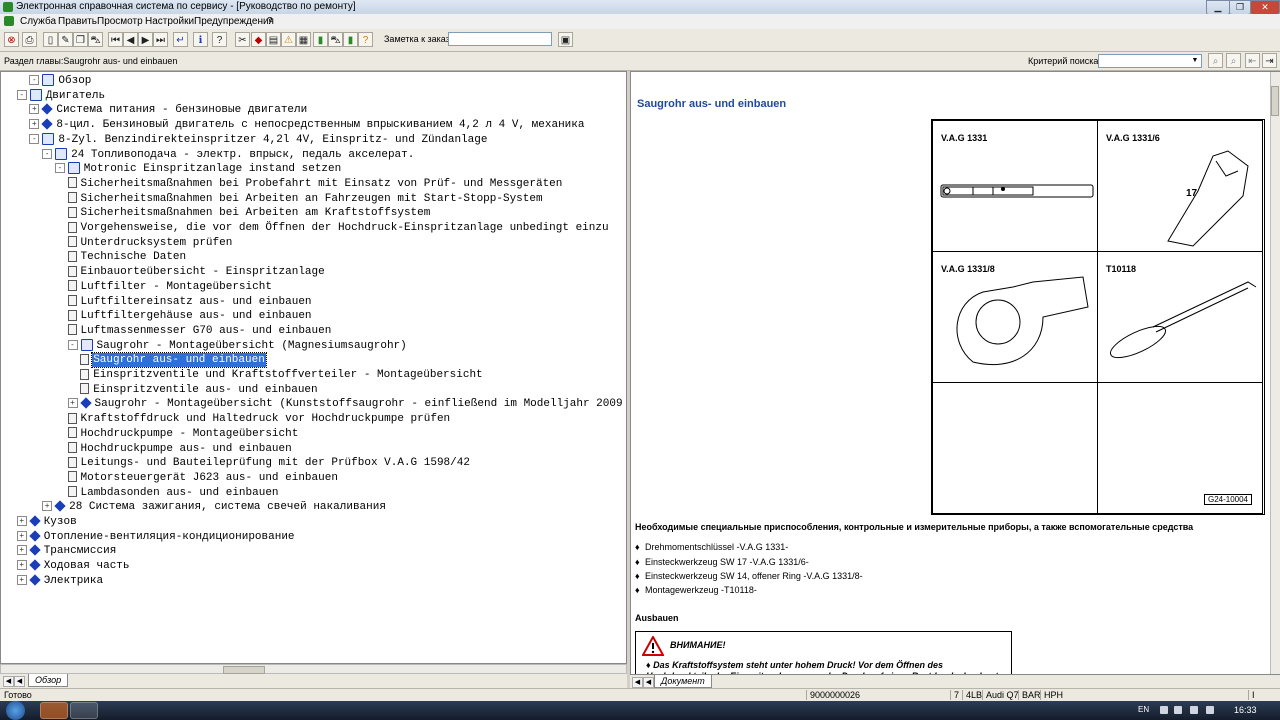  I want to click on first-page-icon: ⏮, so click(115, 39).